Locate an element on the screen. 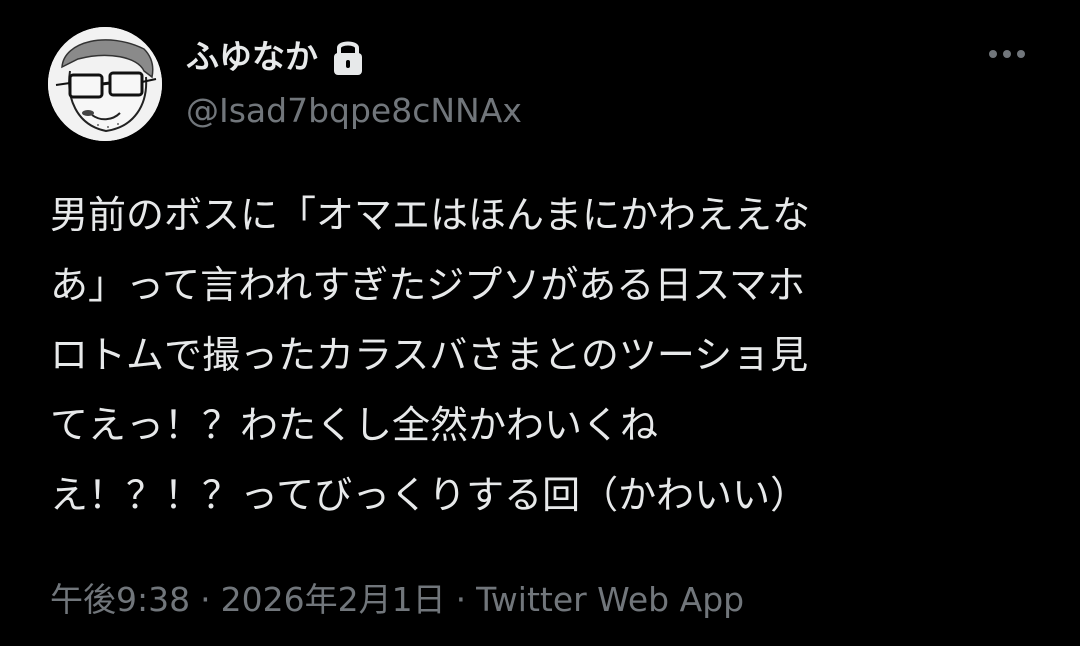 This screenshot has height=646, width=1080. tweet-meta: 午後9:38 · 2026年2月1日 · Twitter Web App is located at coordinates (397, 600).